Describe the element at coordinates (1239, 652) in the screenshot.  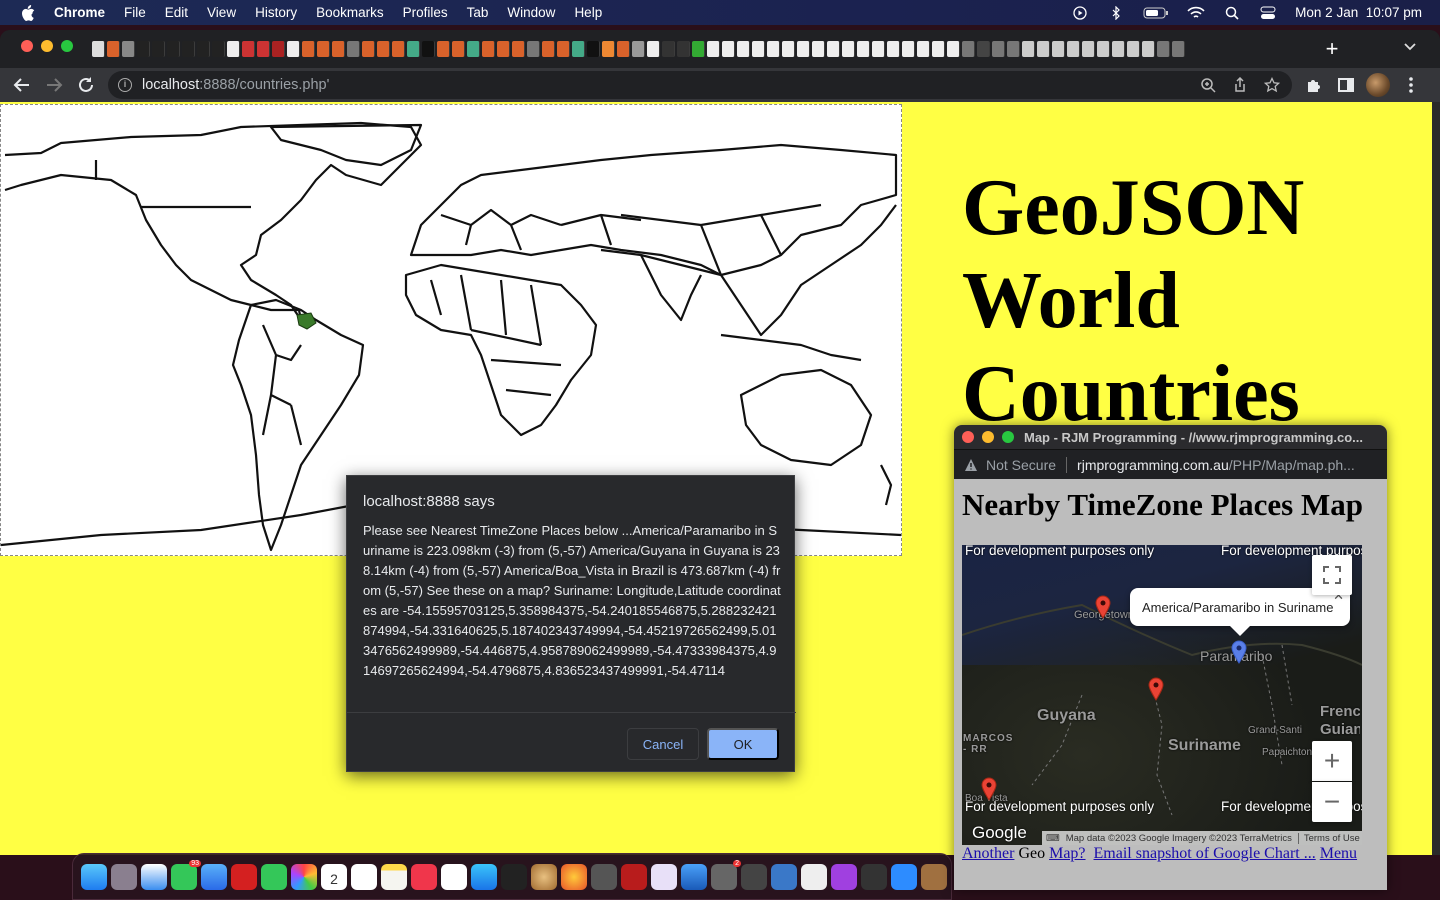
I see `blue-map-pin-paramaribo` at that location.